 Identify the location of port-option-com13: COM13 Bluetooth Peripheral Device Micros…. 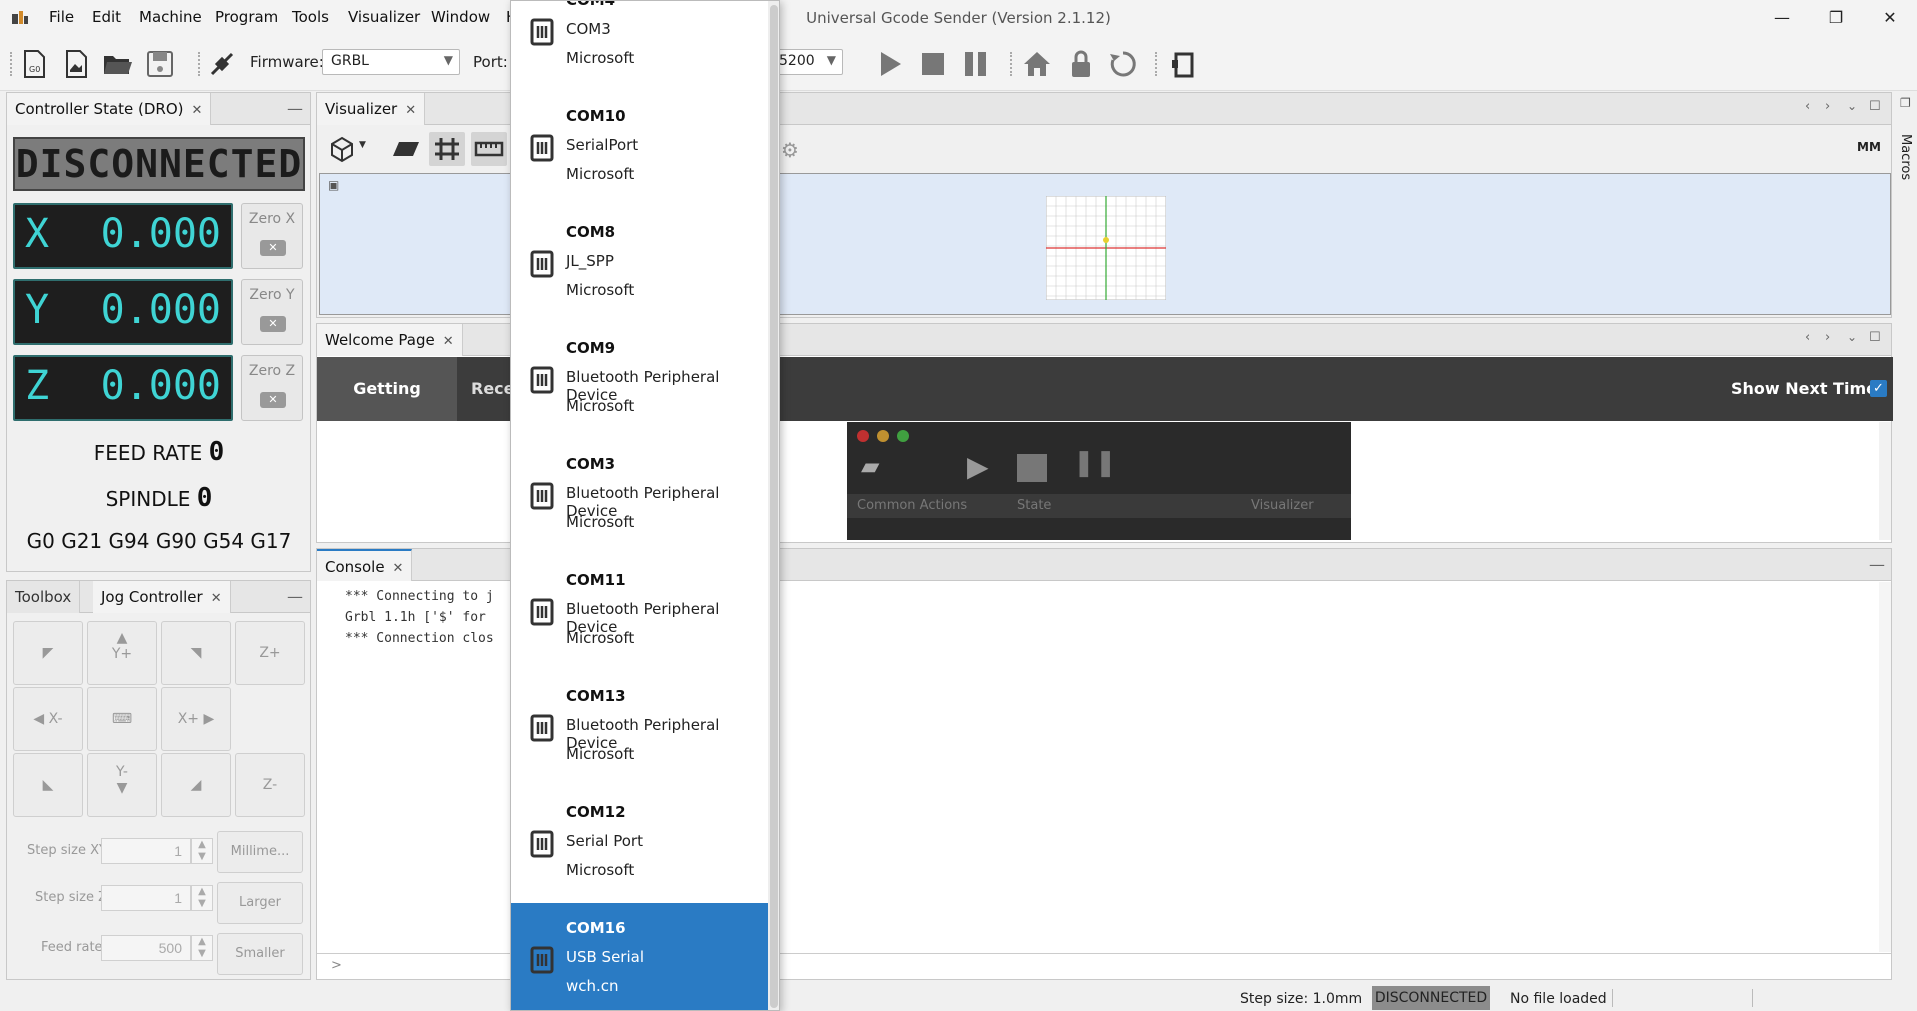
(639, 729).